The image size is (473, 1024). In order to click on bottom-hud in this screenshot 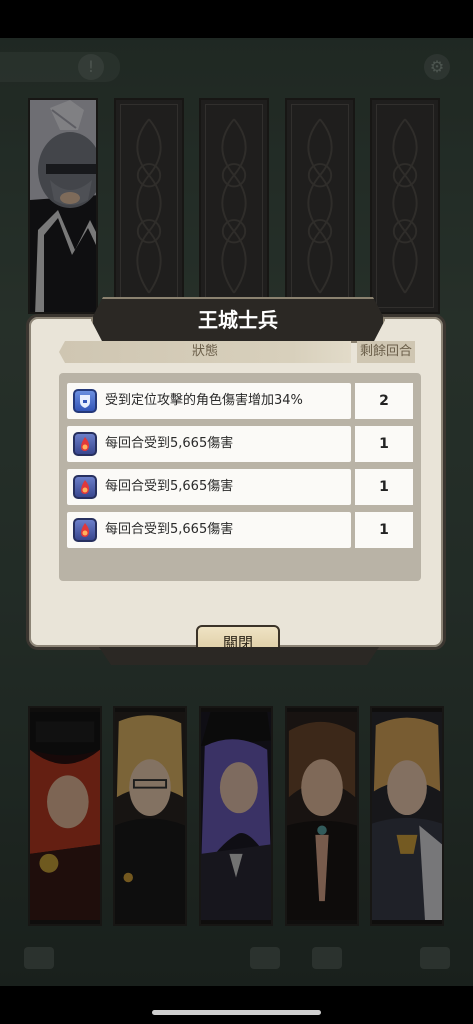, I will do `click(236, 958)`.